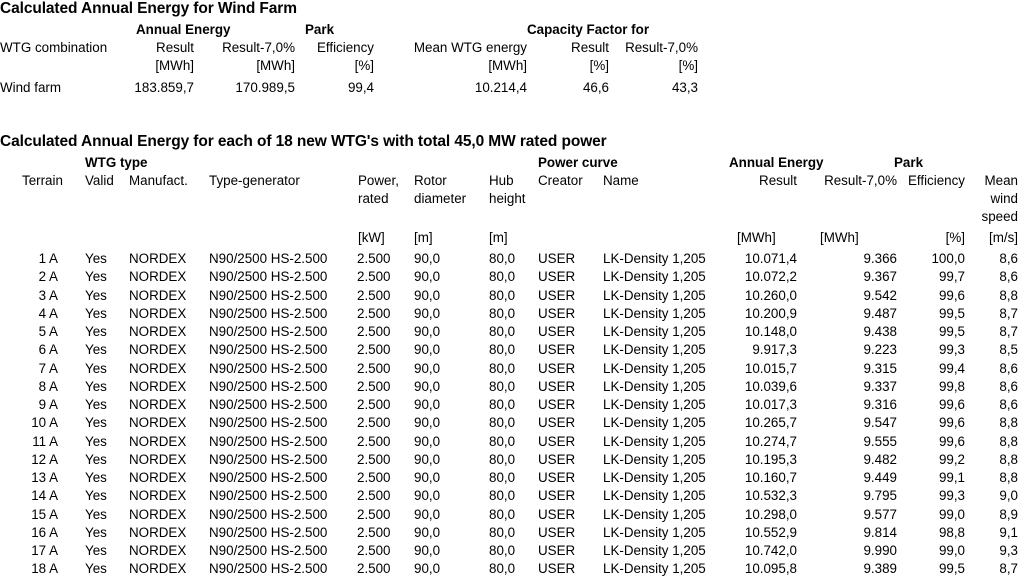 This screenshot has height=587, width=1024. Describe the element at coordinates (578, 162) in the screenshot. I see `group-header-power-curve: Power curve` at that location.